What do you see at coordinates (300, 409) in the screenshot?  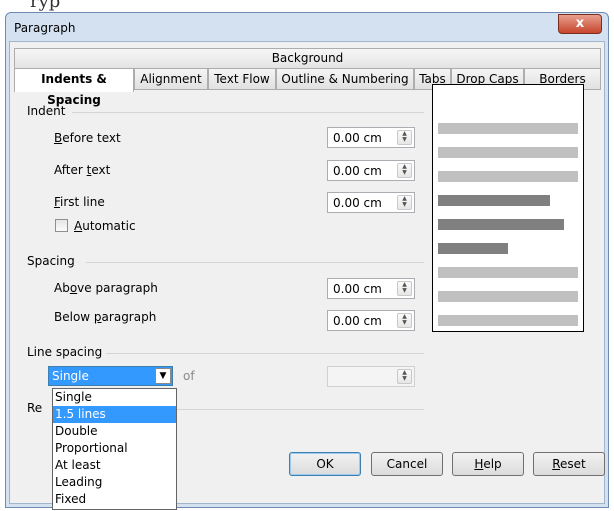 I see `register-divider` at bounding box center [300, 409].